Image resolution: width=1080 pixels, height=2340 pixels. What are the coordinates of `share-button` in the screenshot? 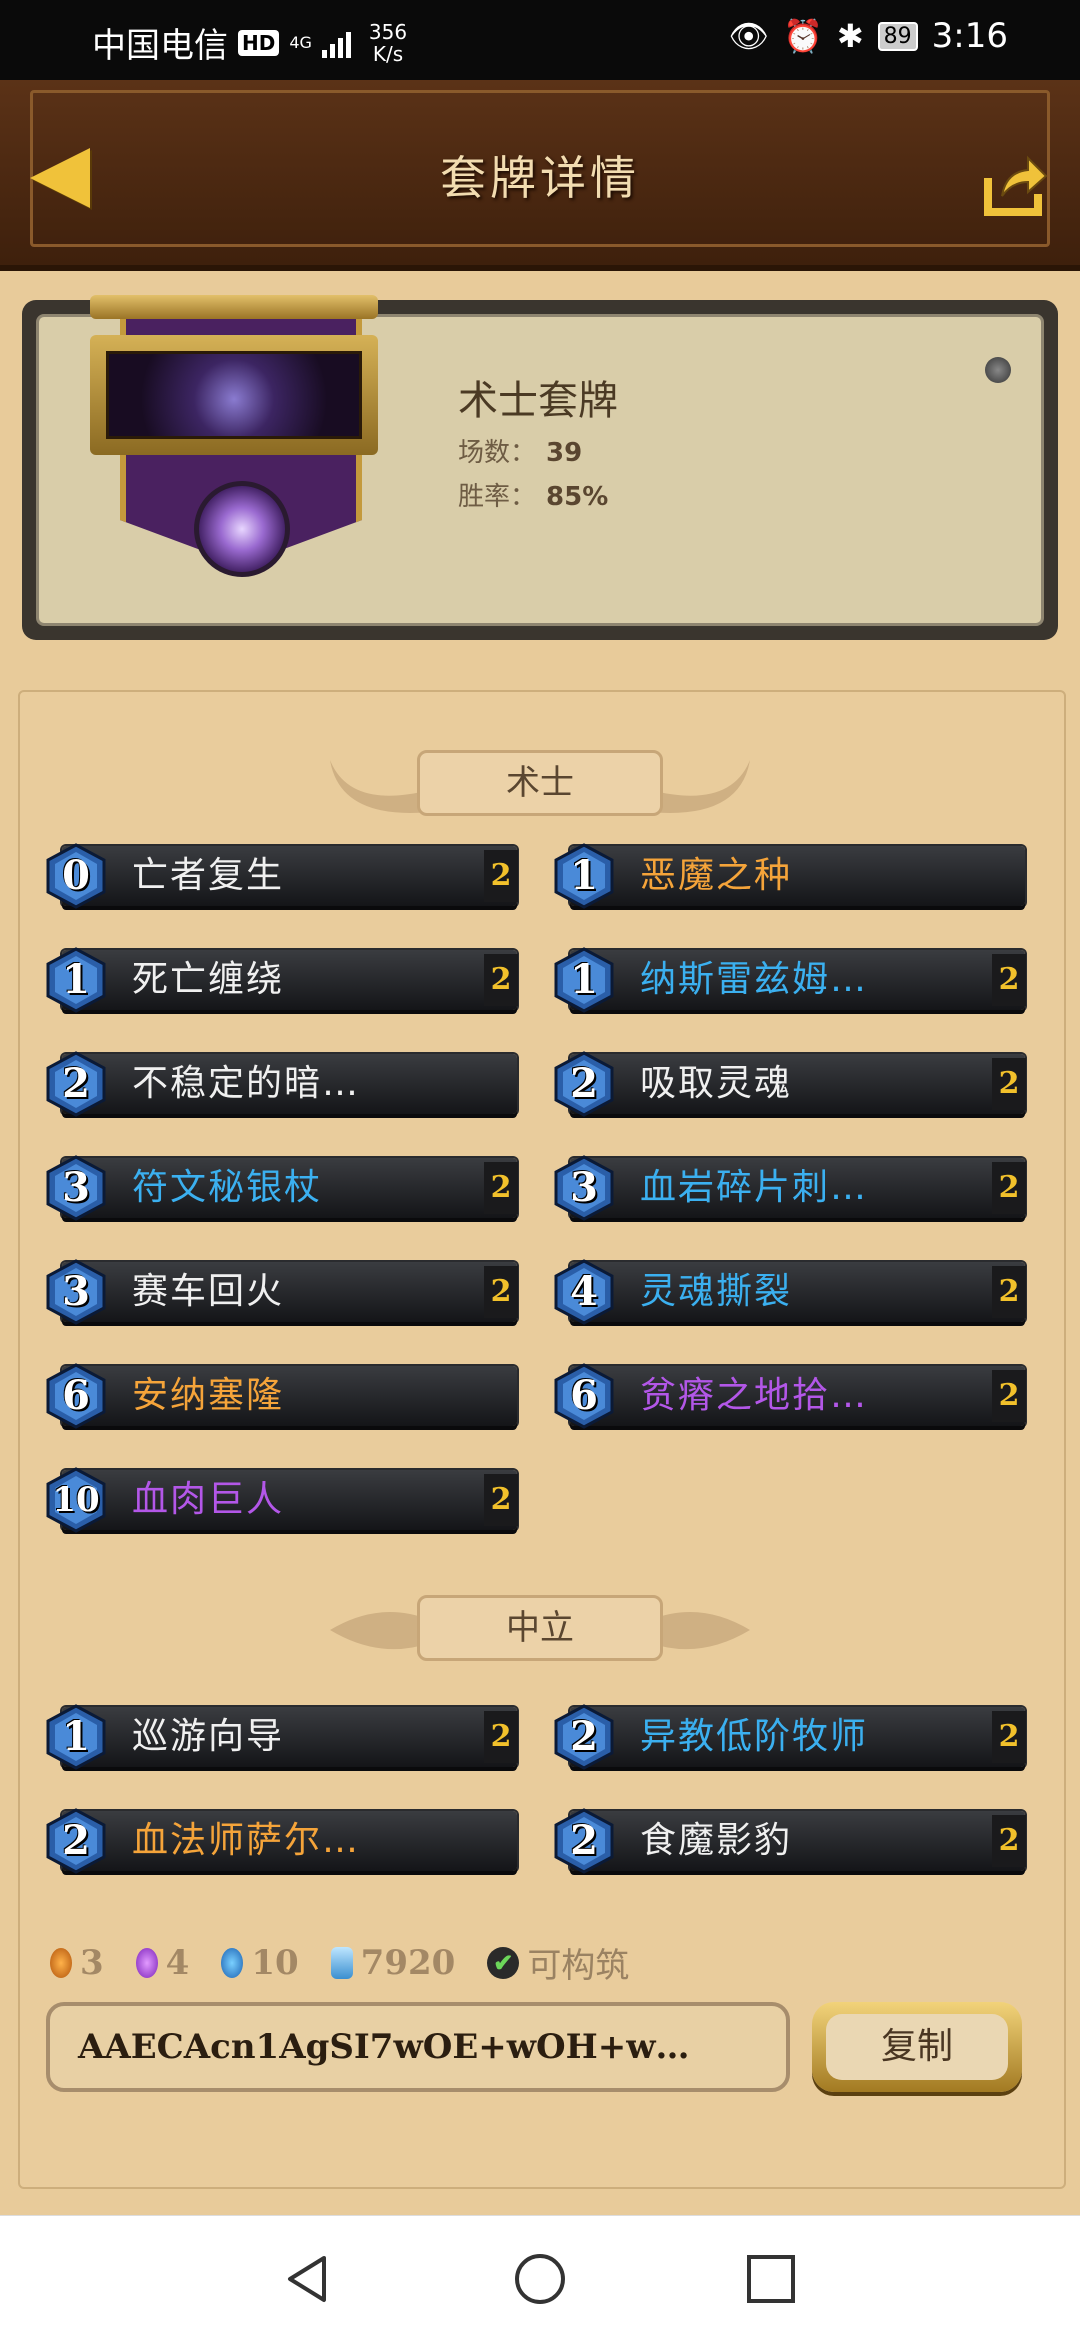 It's located at (1015, 185).